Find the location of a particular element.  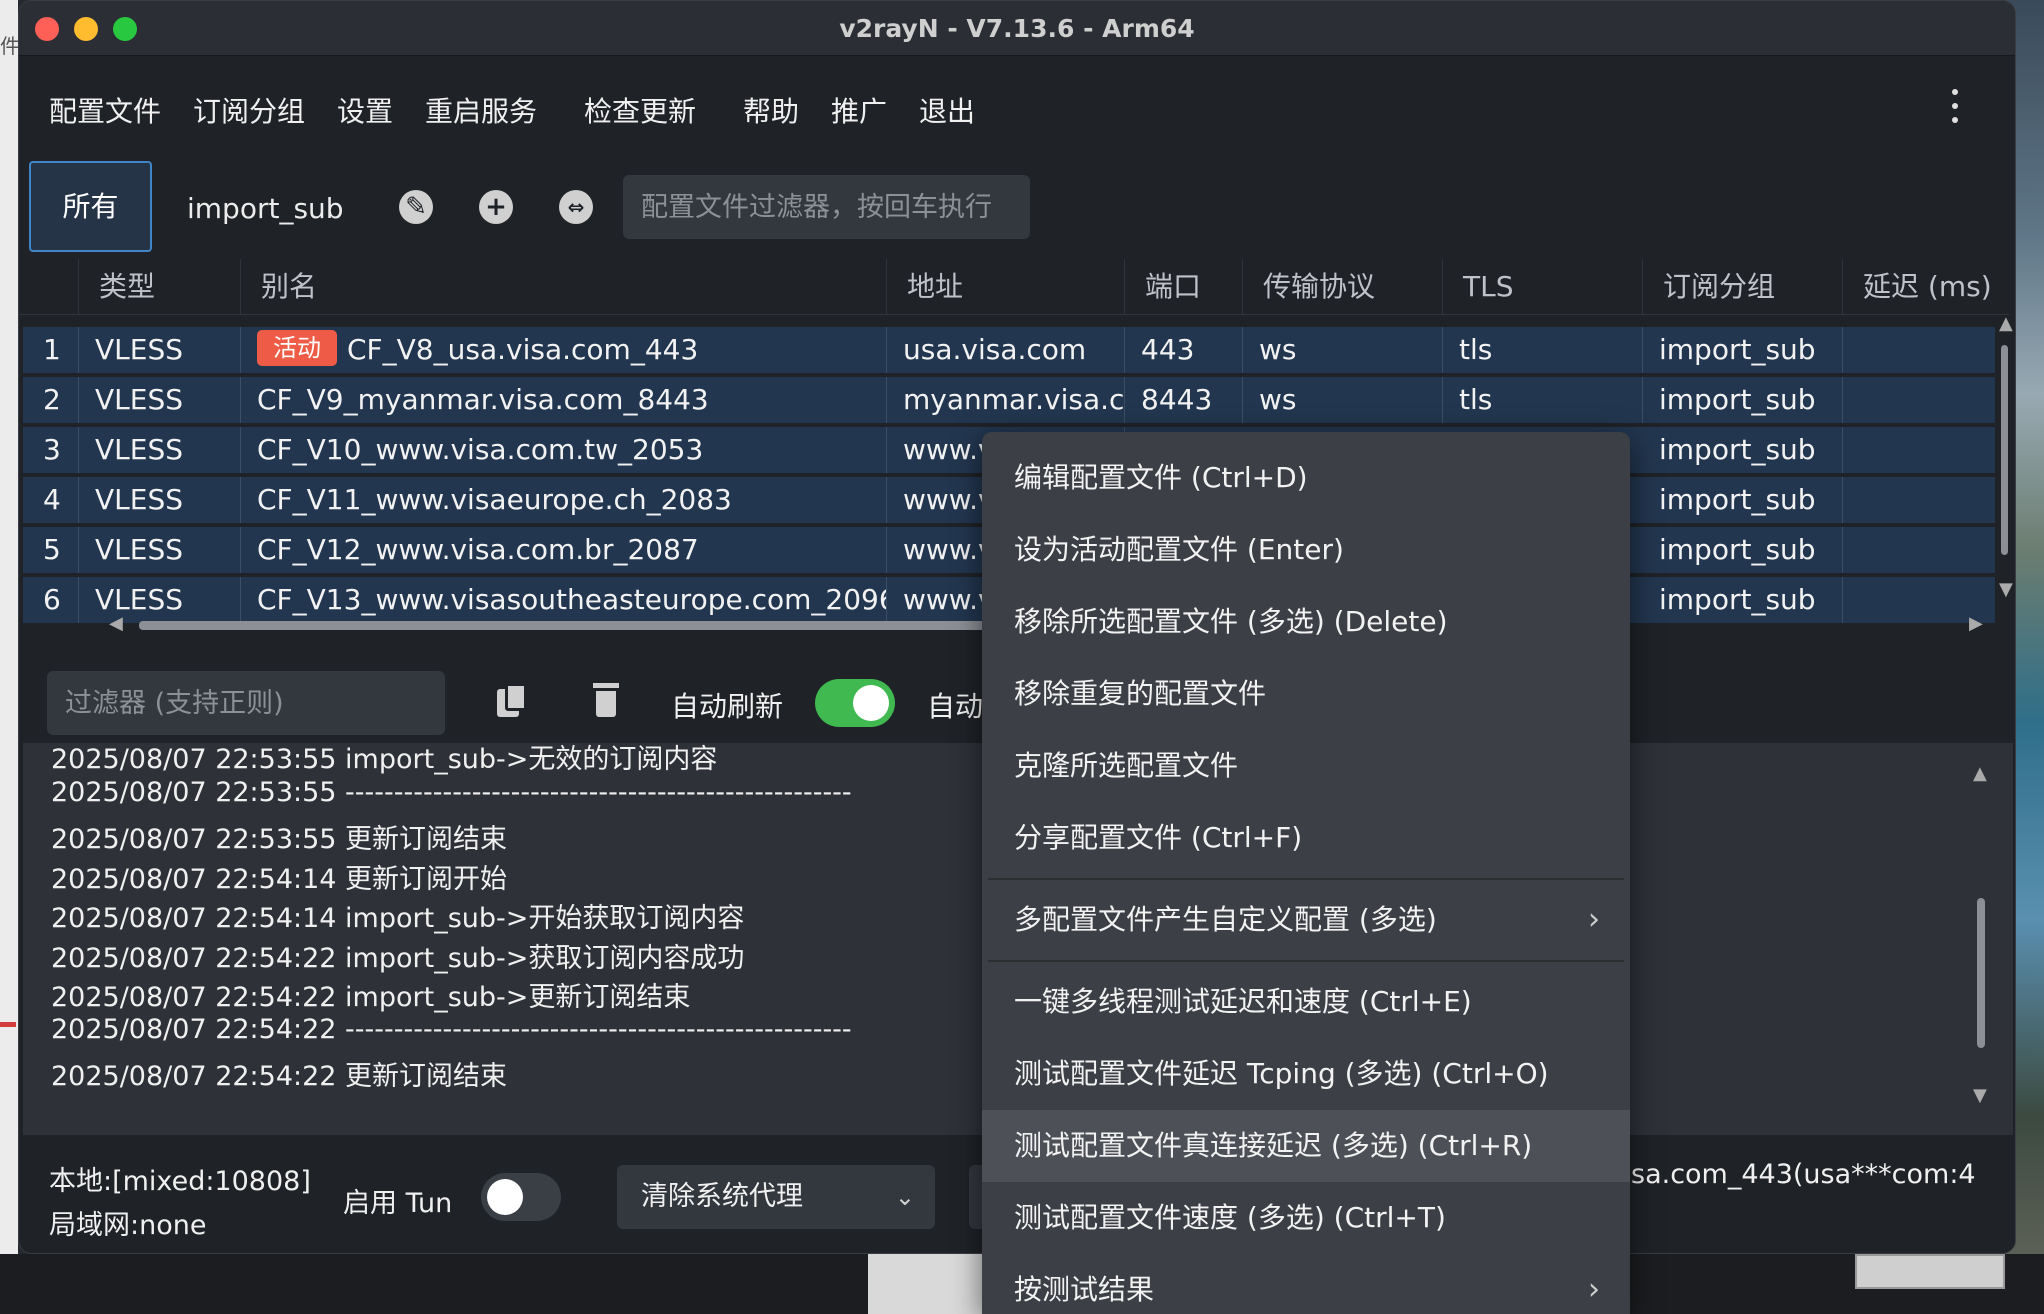

menu-separator is located at coordinates (1306, 961).